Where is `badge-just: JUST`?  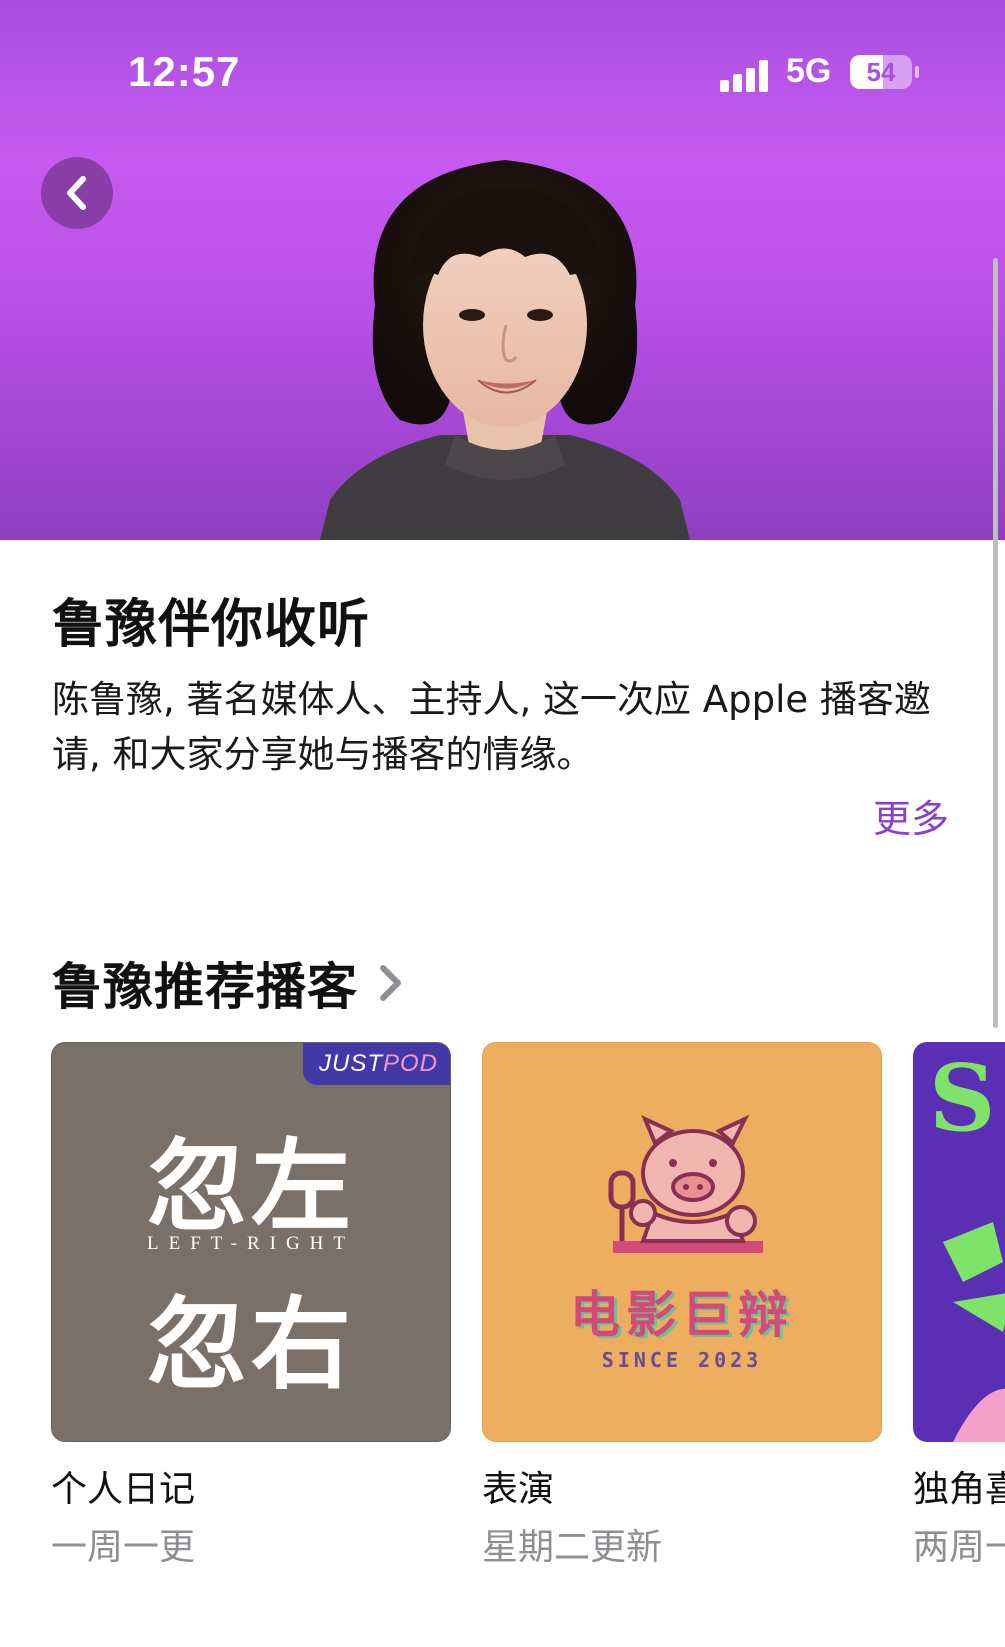
badge-just: JUST is located at coordinates (350, 1063).